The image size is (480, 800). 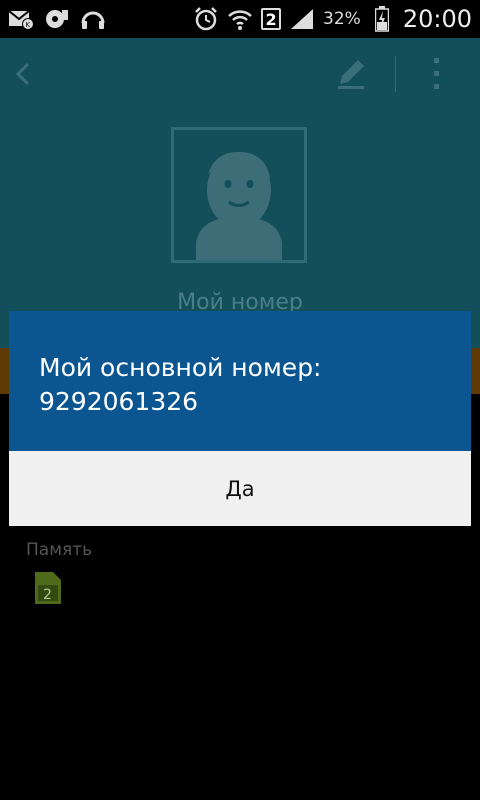 What do you see at coordinates (119, 401) in the screenshot?
I see `dialog-message-number: 9292061326` at bounding box center [119, 401].